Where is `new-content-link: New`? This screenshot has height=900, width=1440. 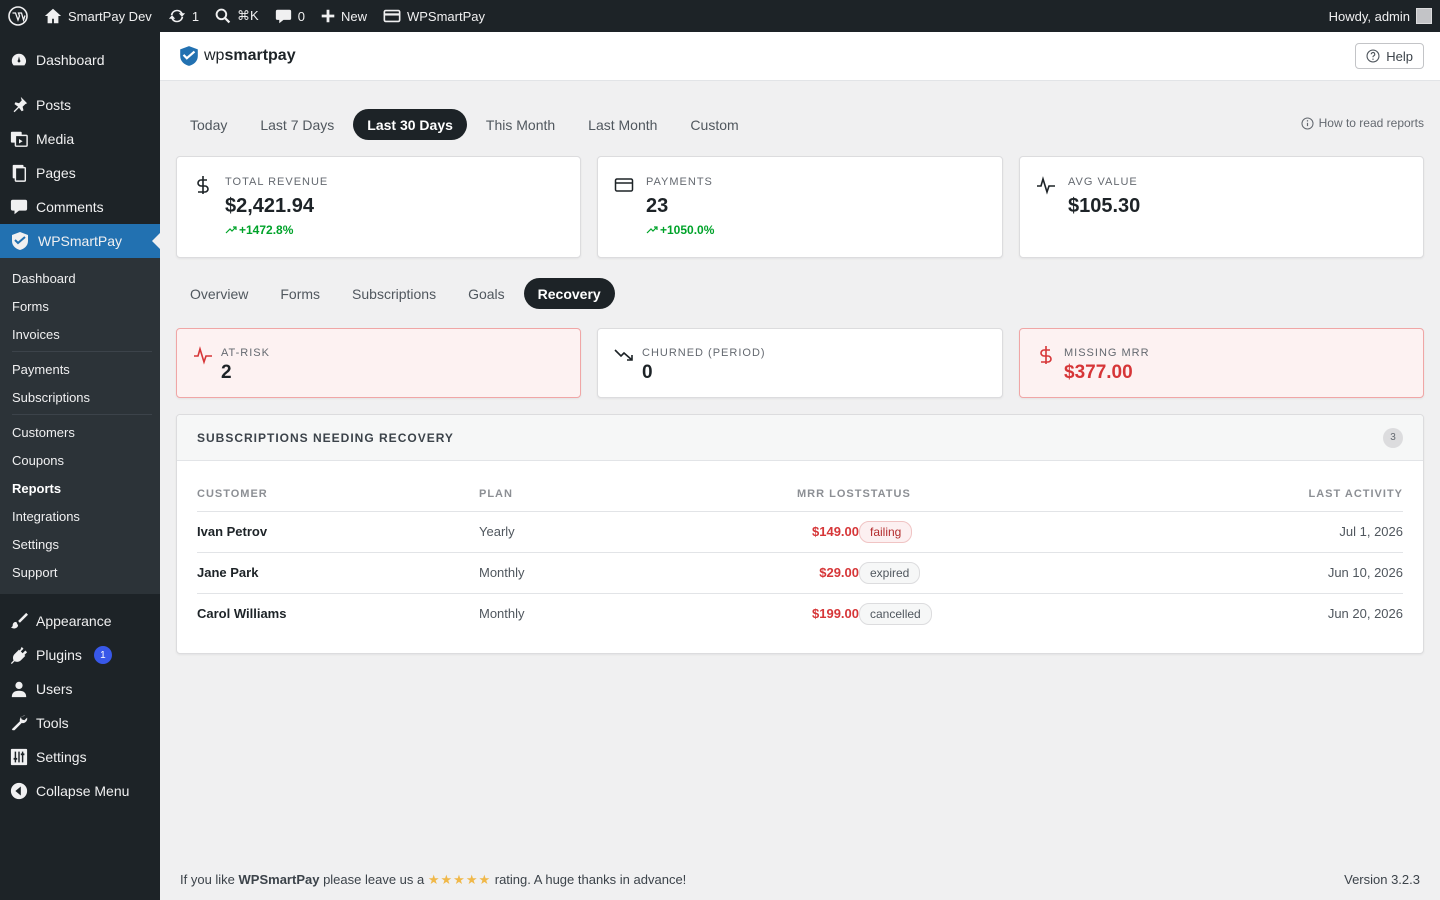 new-content-link: New is located at coordinates (344, 16).